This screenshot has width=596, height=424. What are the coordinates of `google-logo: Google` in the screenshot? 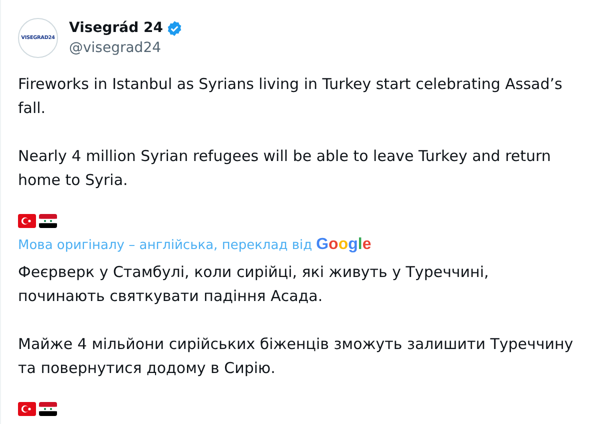 It's located at (344, 245).